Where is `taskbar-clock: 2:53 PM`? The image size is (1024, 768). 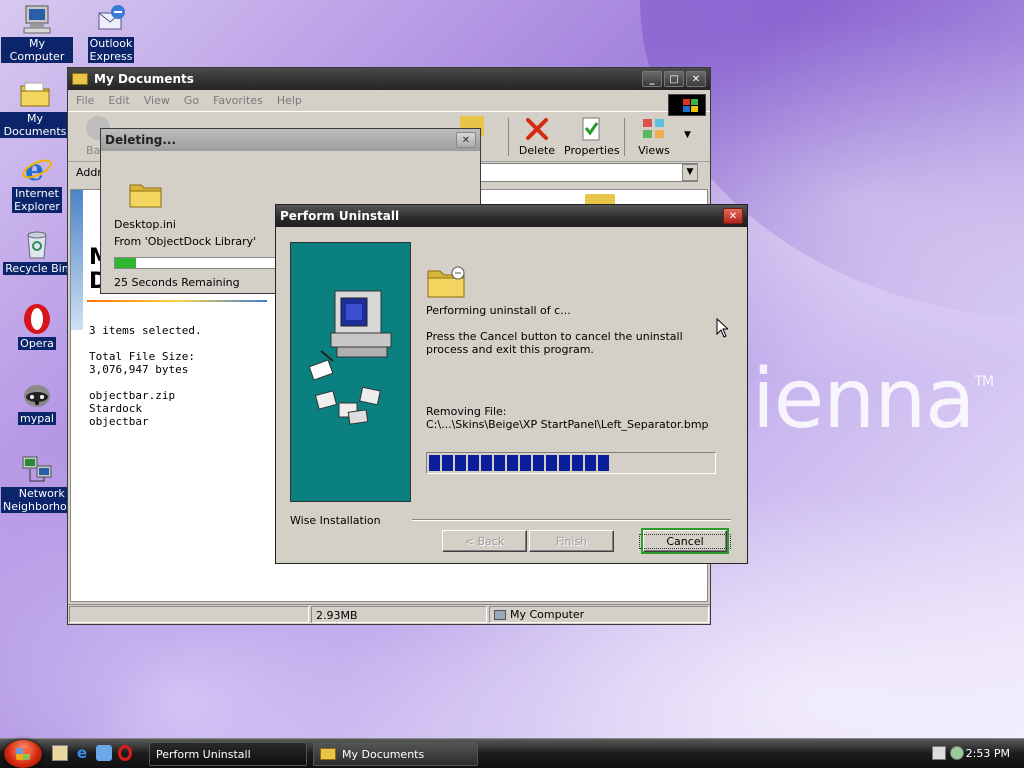
taskbar-clock: 2:53 PM is located at coordinates (988, 753).